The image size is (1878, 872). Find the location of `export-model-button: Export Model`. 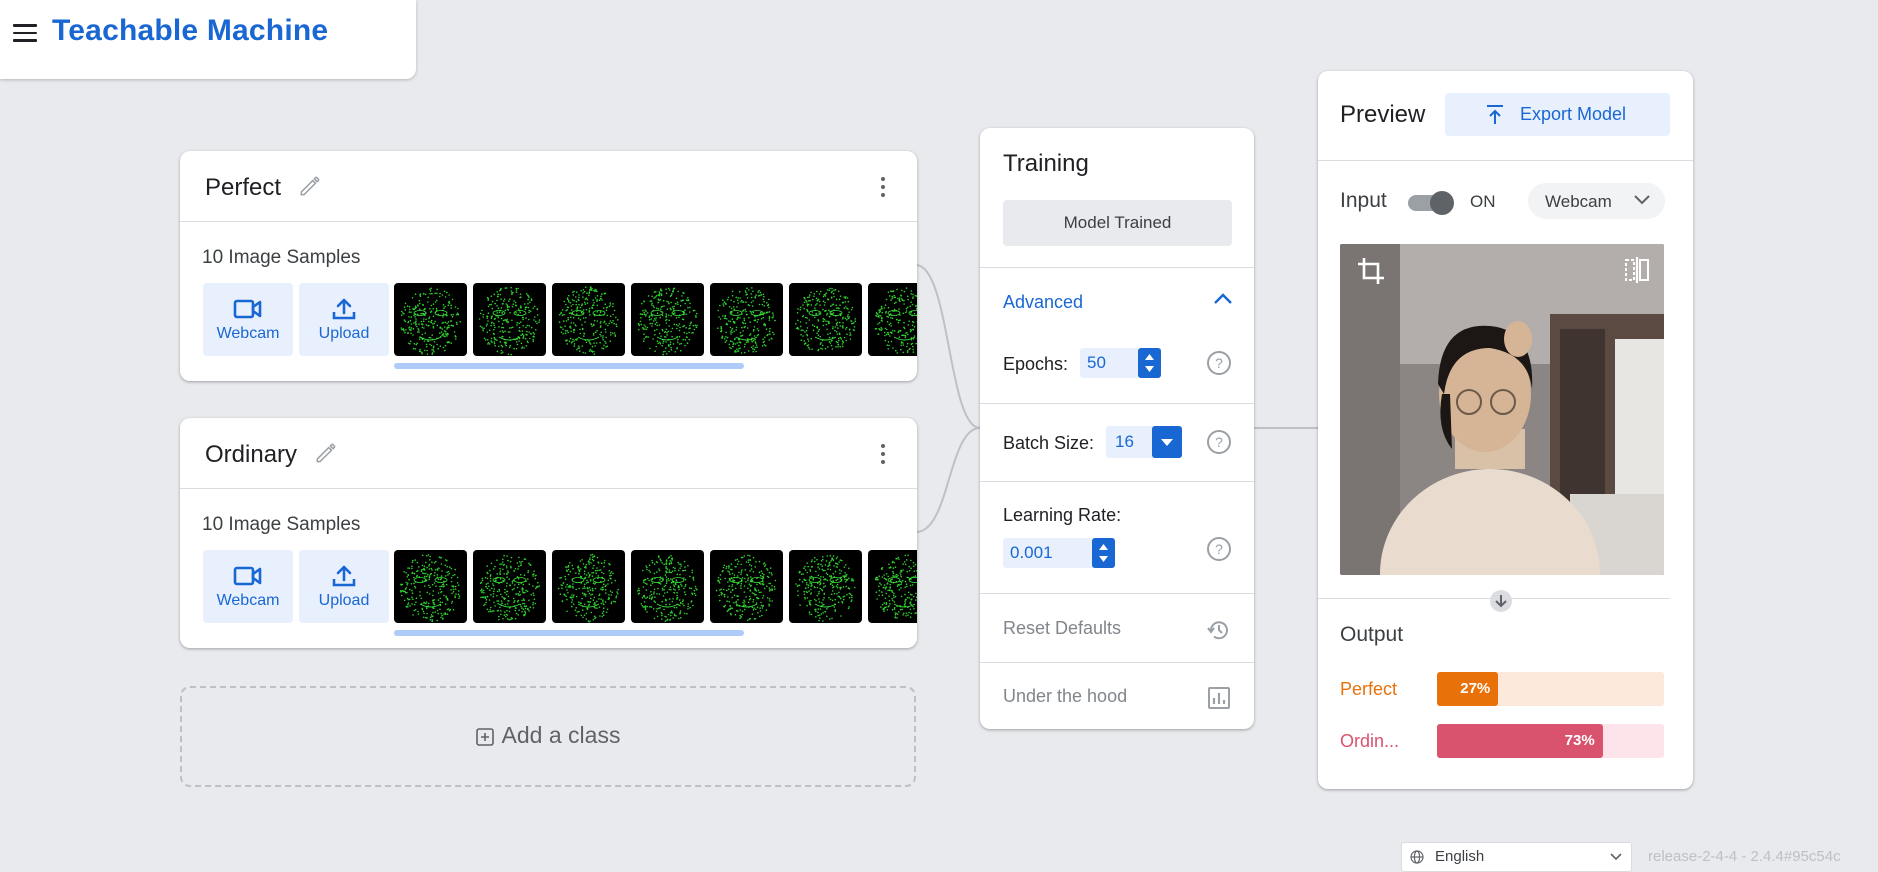

export-model-button: Export Model is located at coordinates (1557, 114).